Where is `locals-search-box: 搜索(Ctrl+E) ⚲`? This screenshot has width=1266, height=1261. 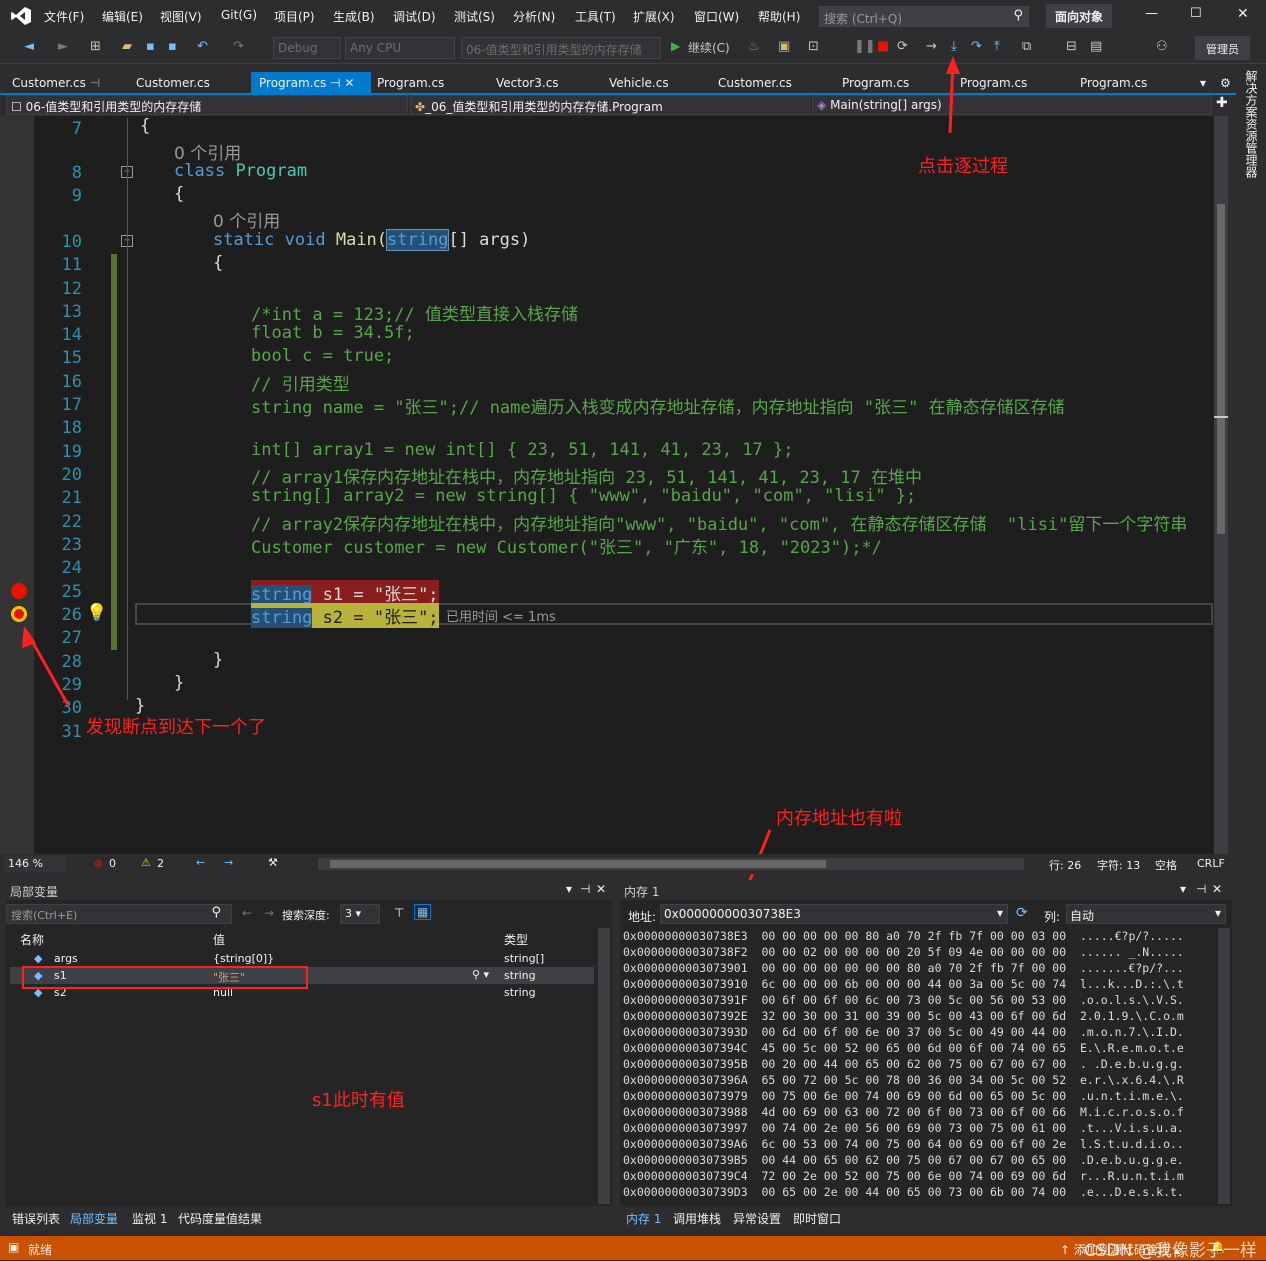 locals-search-box: 搜索(Ctrl+E) ⚲ is located at coordinates (119, 914).